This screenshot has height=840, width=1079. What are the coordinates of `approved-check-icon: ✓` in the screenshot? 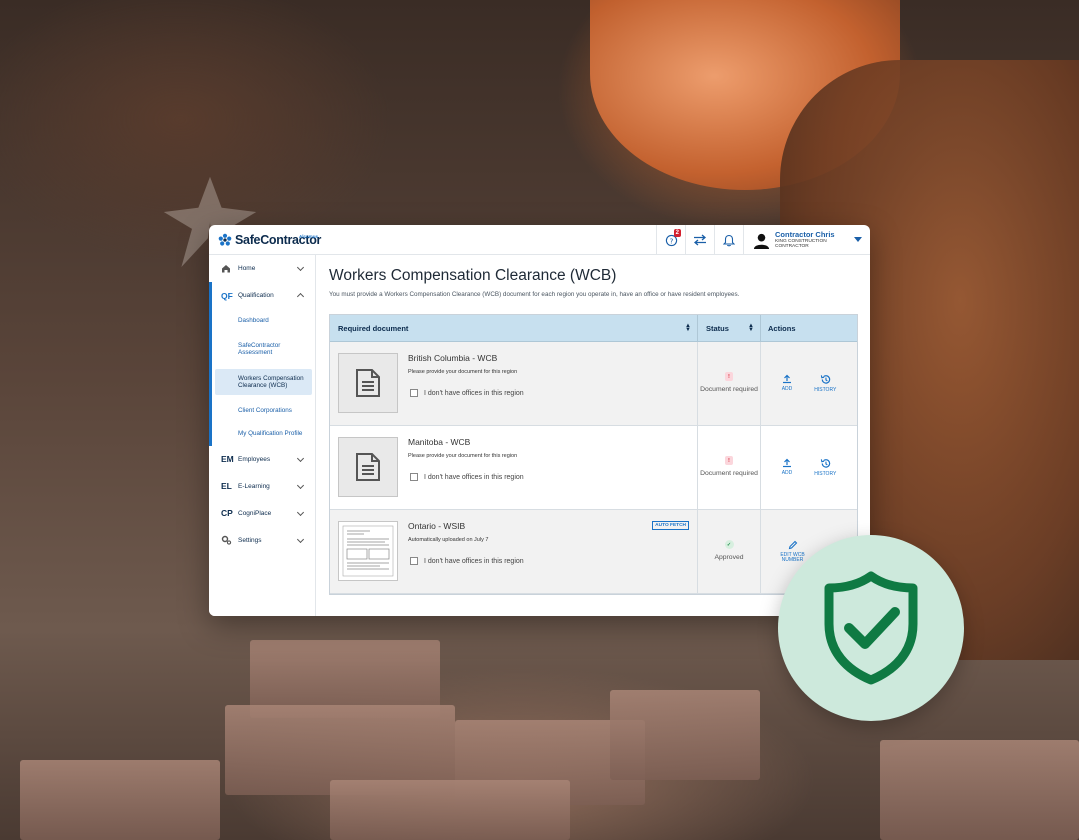 It's located at (729, 545).